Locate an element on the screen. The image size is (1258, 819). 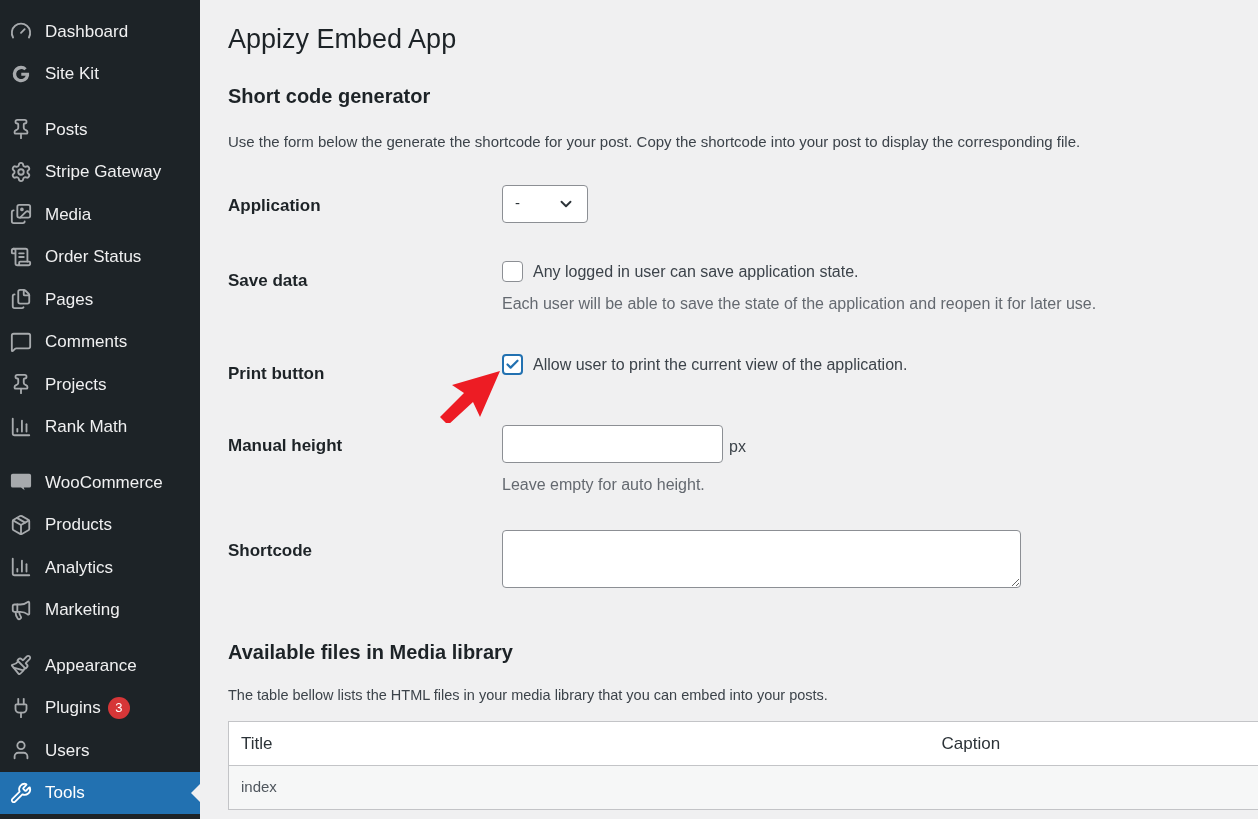
field-label: Print button is located at coordinates (276, 373).